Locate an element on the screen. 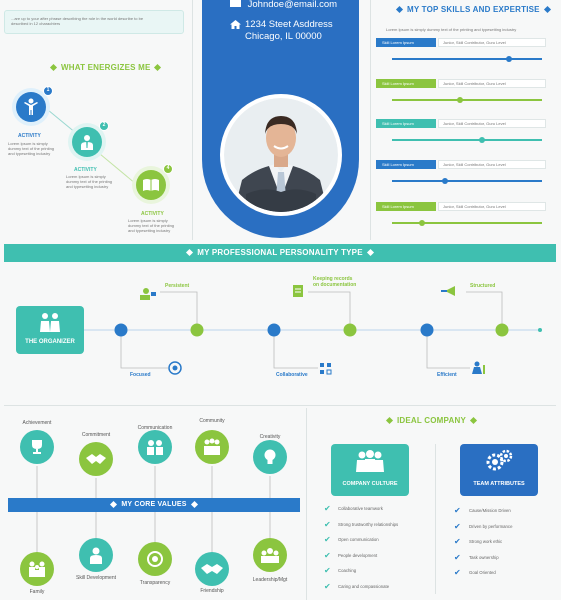  skills-title-text: MY TOP SKILLS AND EXPERTISE is located at coordinates (473, 9).